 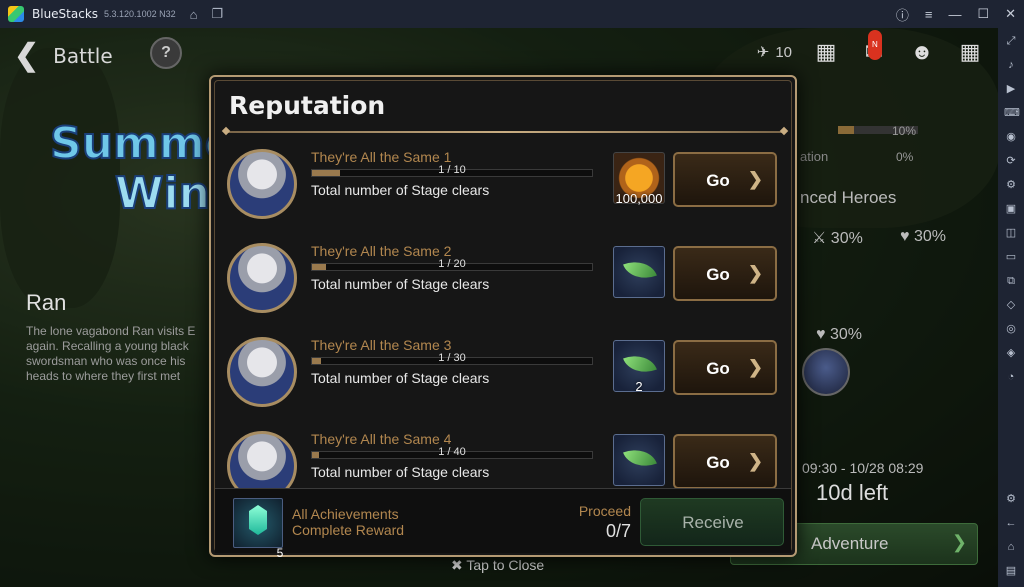 What do you see at coordinates (1011, 137) in the screenshot?
I see `record-icon: ◉` at bounding box center [1011, 137].